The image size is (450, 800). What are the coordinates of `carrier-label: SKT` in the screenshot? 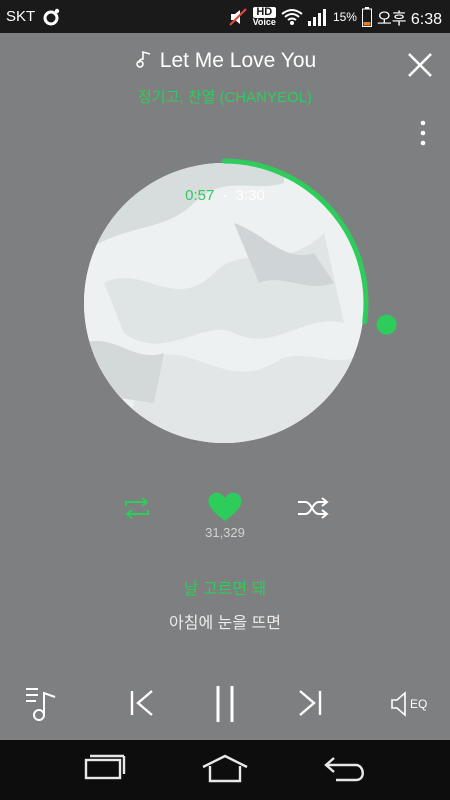 It's located at (21, 16).